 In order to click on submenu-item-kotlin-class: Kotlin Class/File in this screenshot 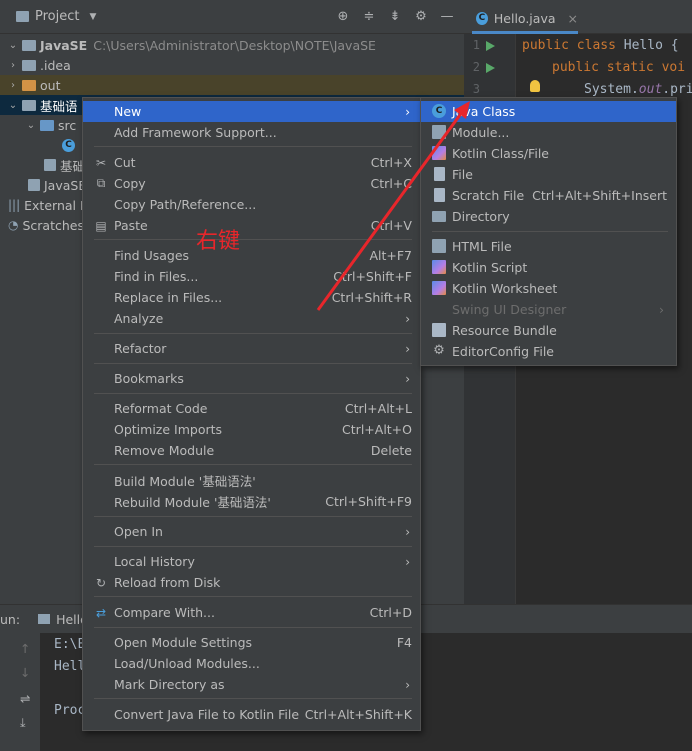, I will do `click(548, 153)`.